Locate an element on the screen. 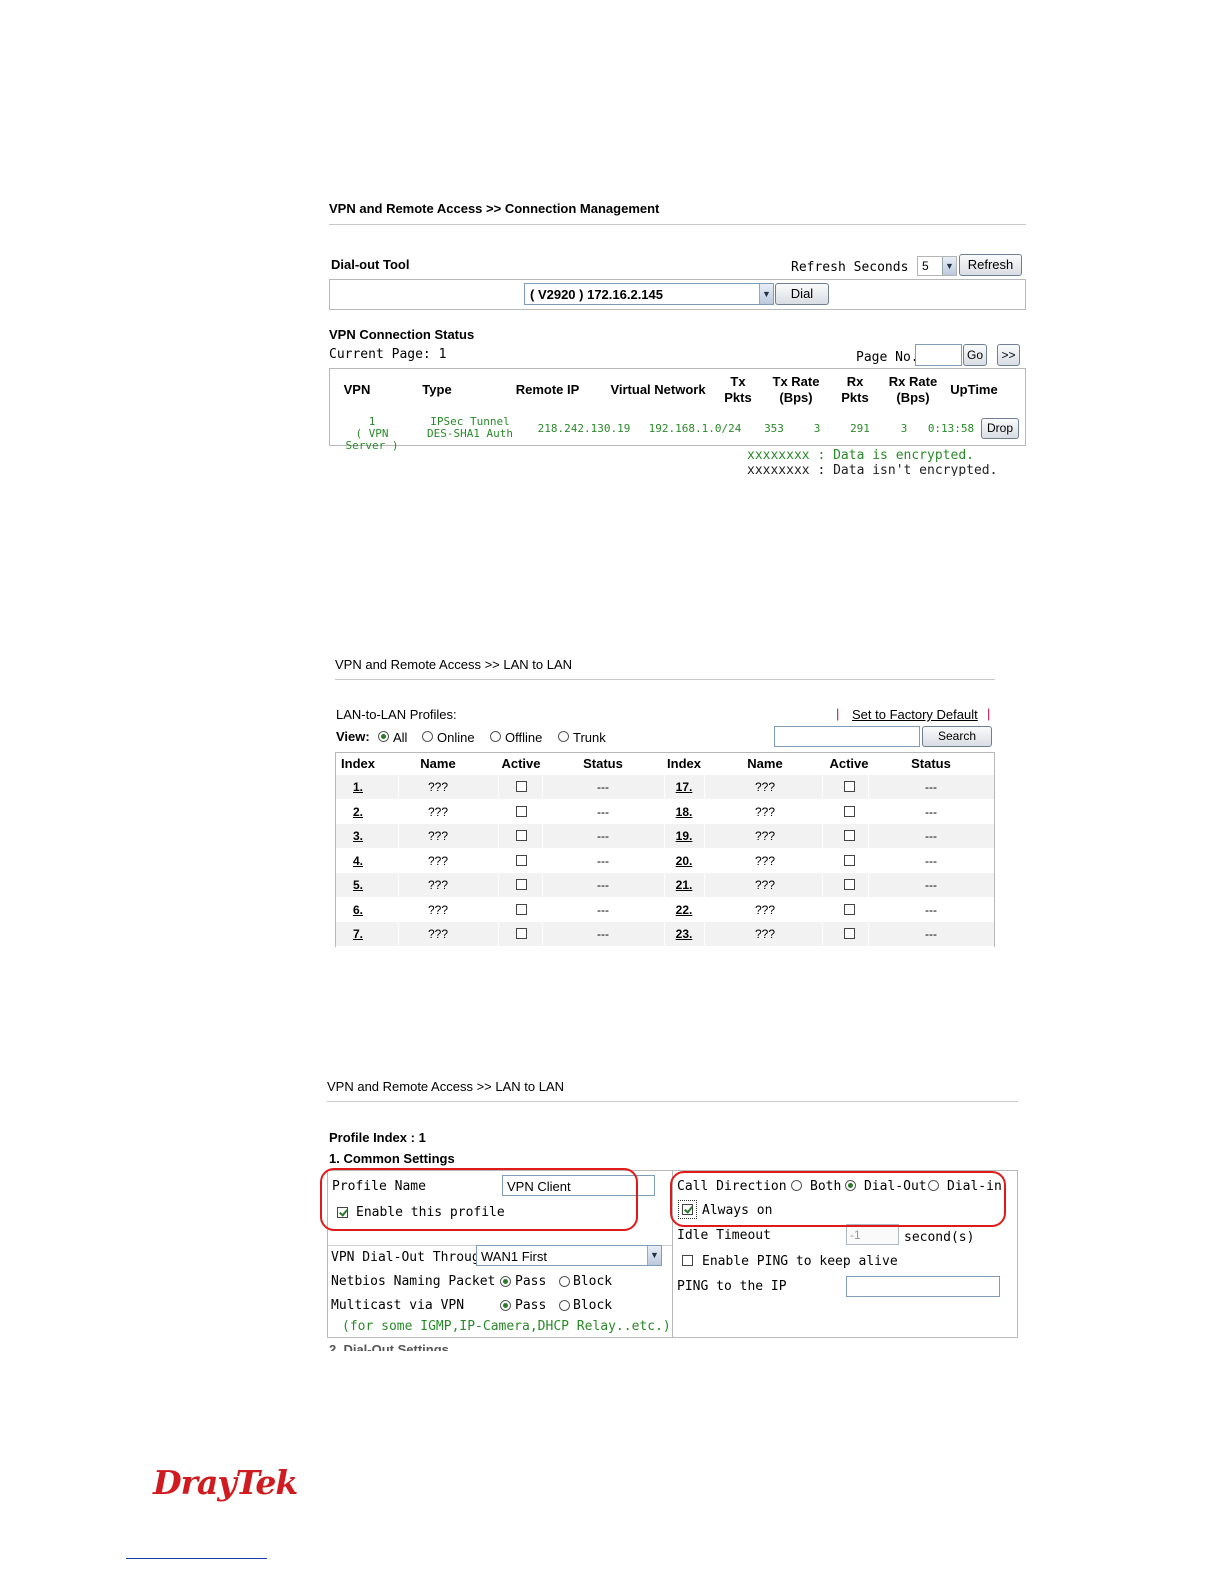 The width and height of the screenshot is (1224, 1584). drop-button: Drop is located at coordinates (1000, 428).